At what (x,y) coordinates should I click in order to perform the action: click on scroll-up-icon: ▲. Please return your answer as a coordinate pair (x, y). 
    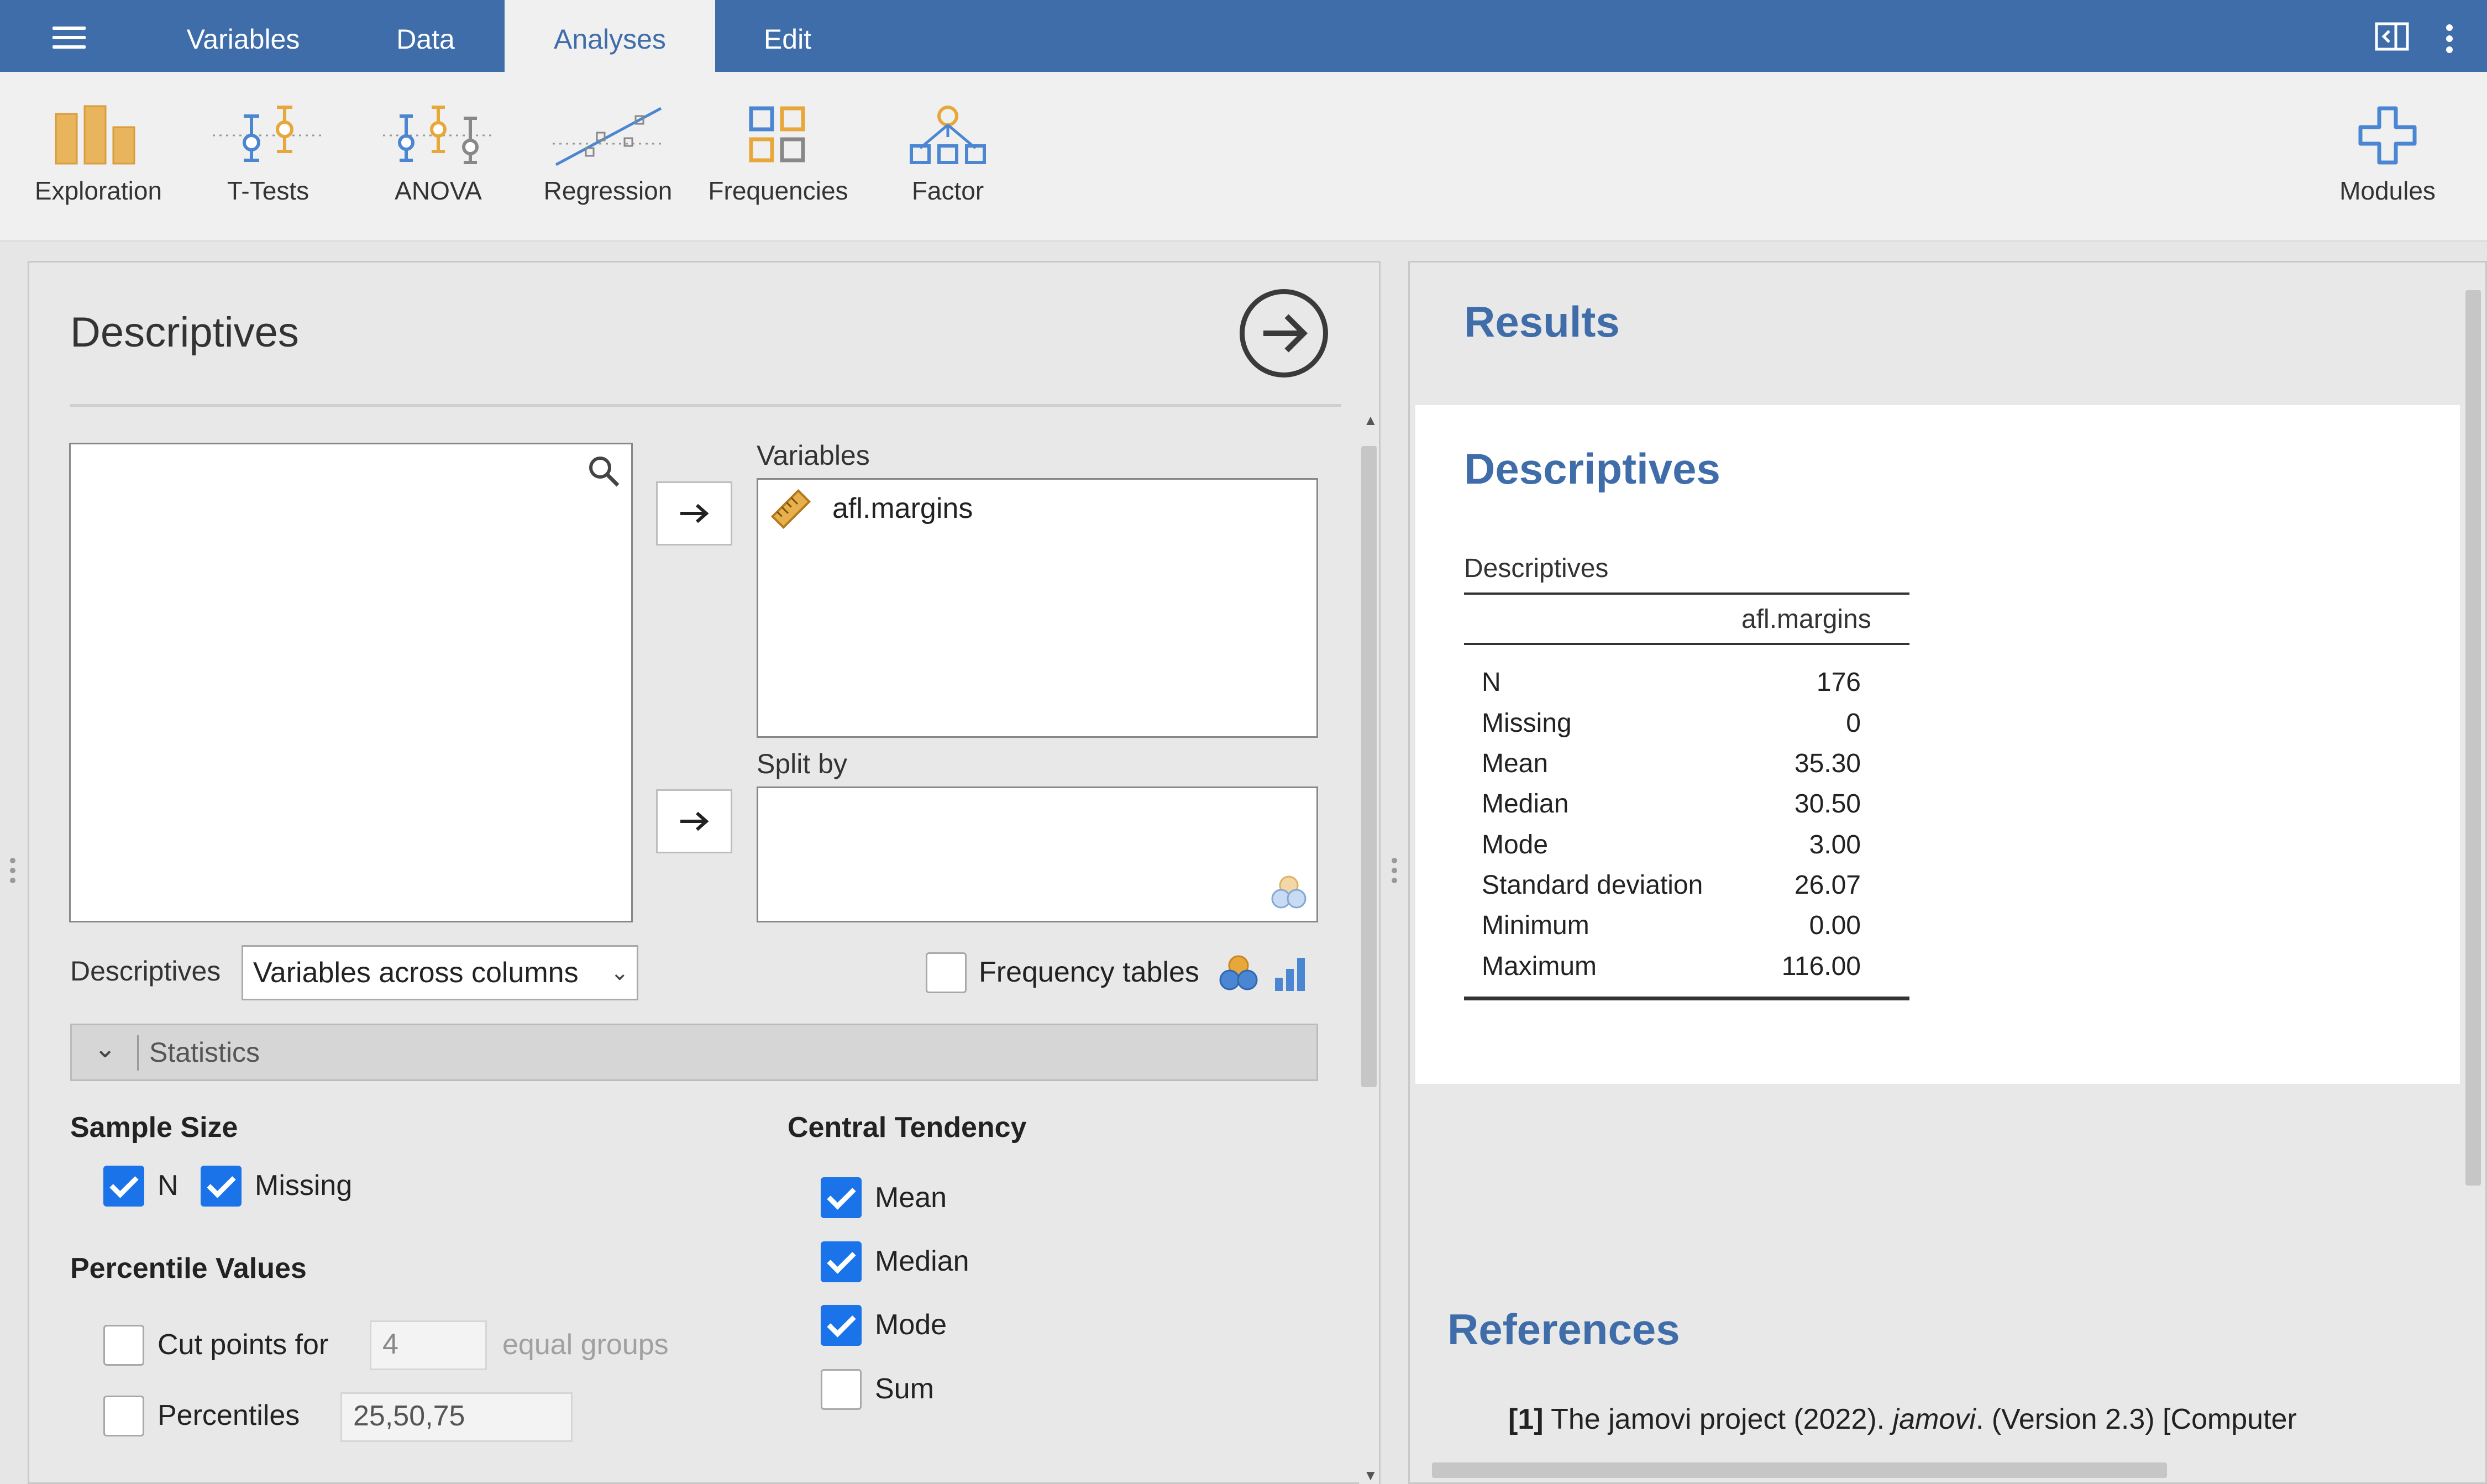
    Looking at the image, I should click on (1370, 420).